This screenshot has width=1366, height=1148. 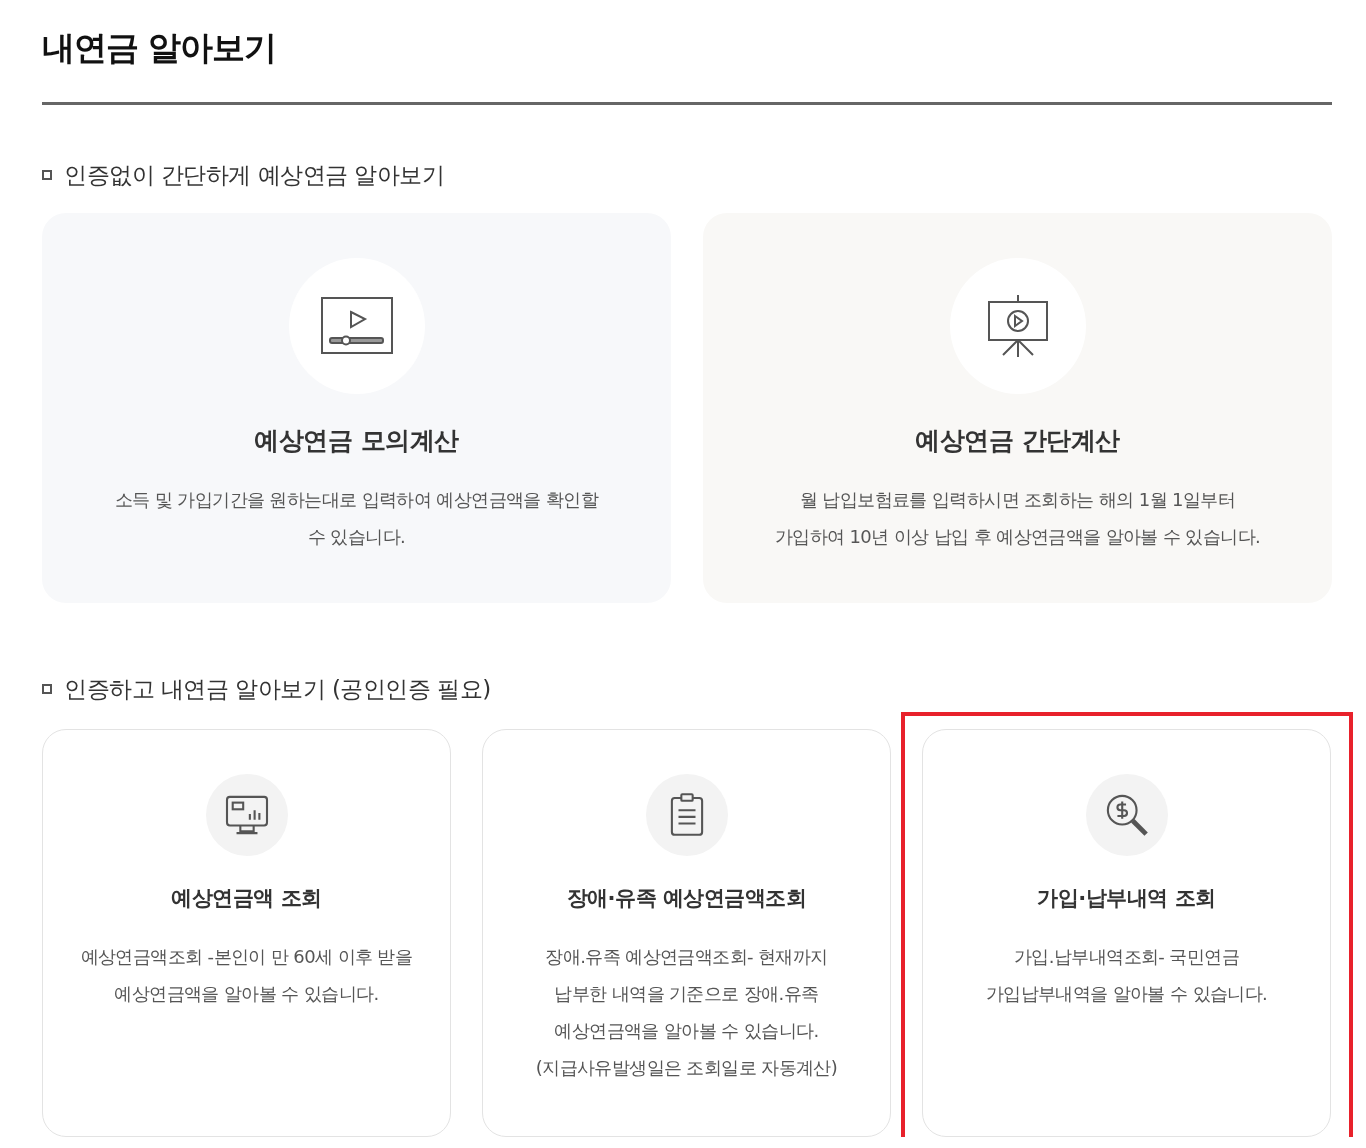 What do you see at coordinates (1126, 815) in the screenshot?
I see `dollar-magnifier-icon` at bounding box center [1126, 815].